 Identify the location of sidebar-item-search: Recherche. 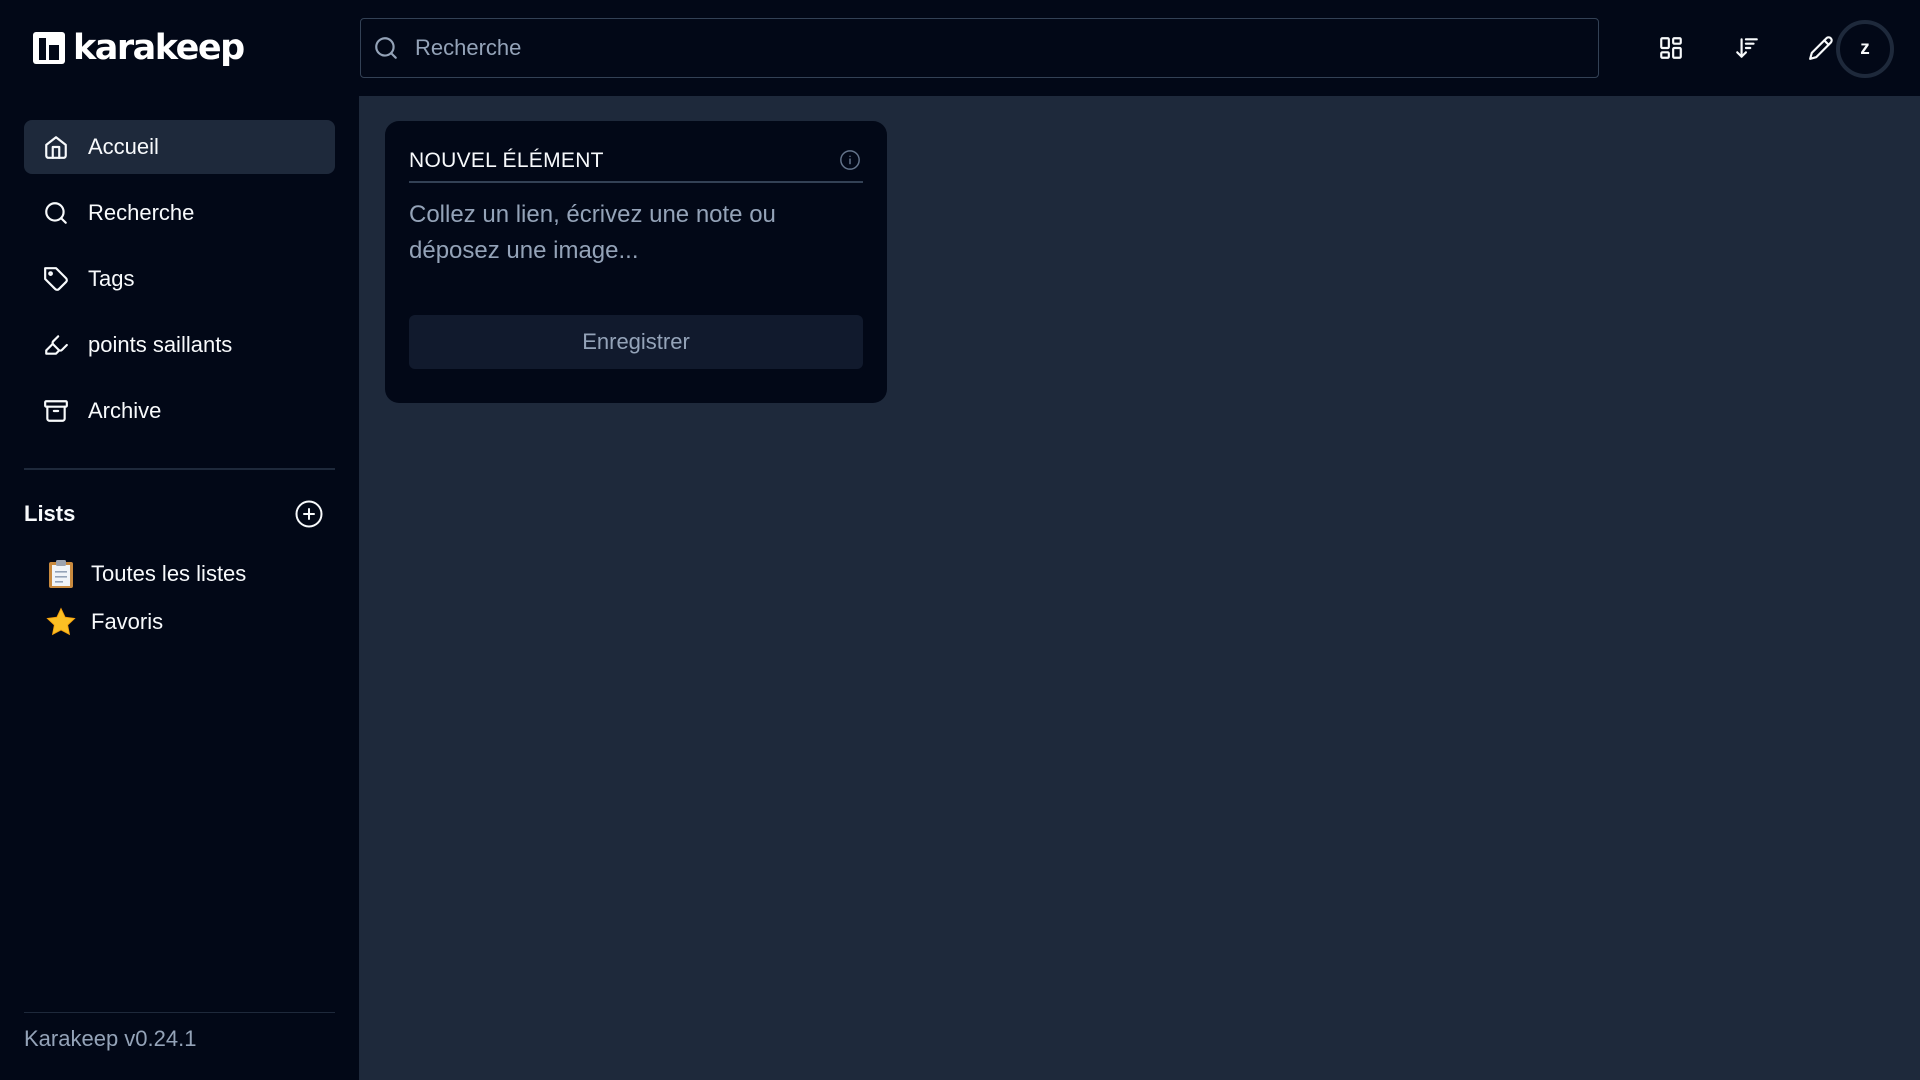
(179, 213).